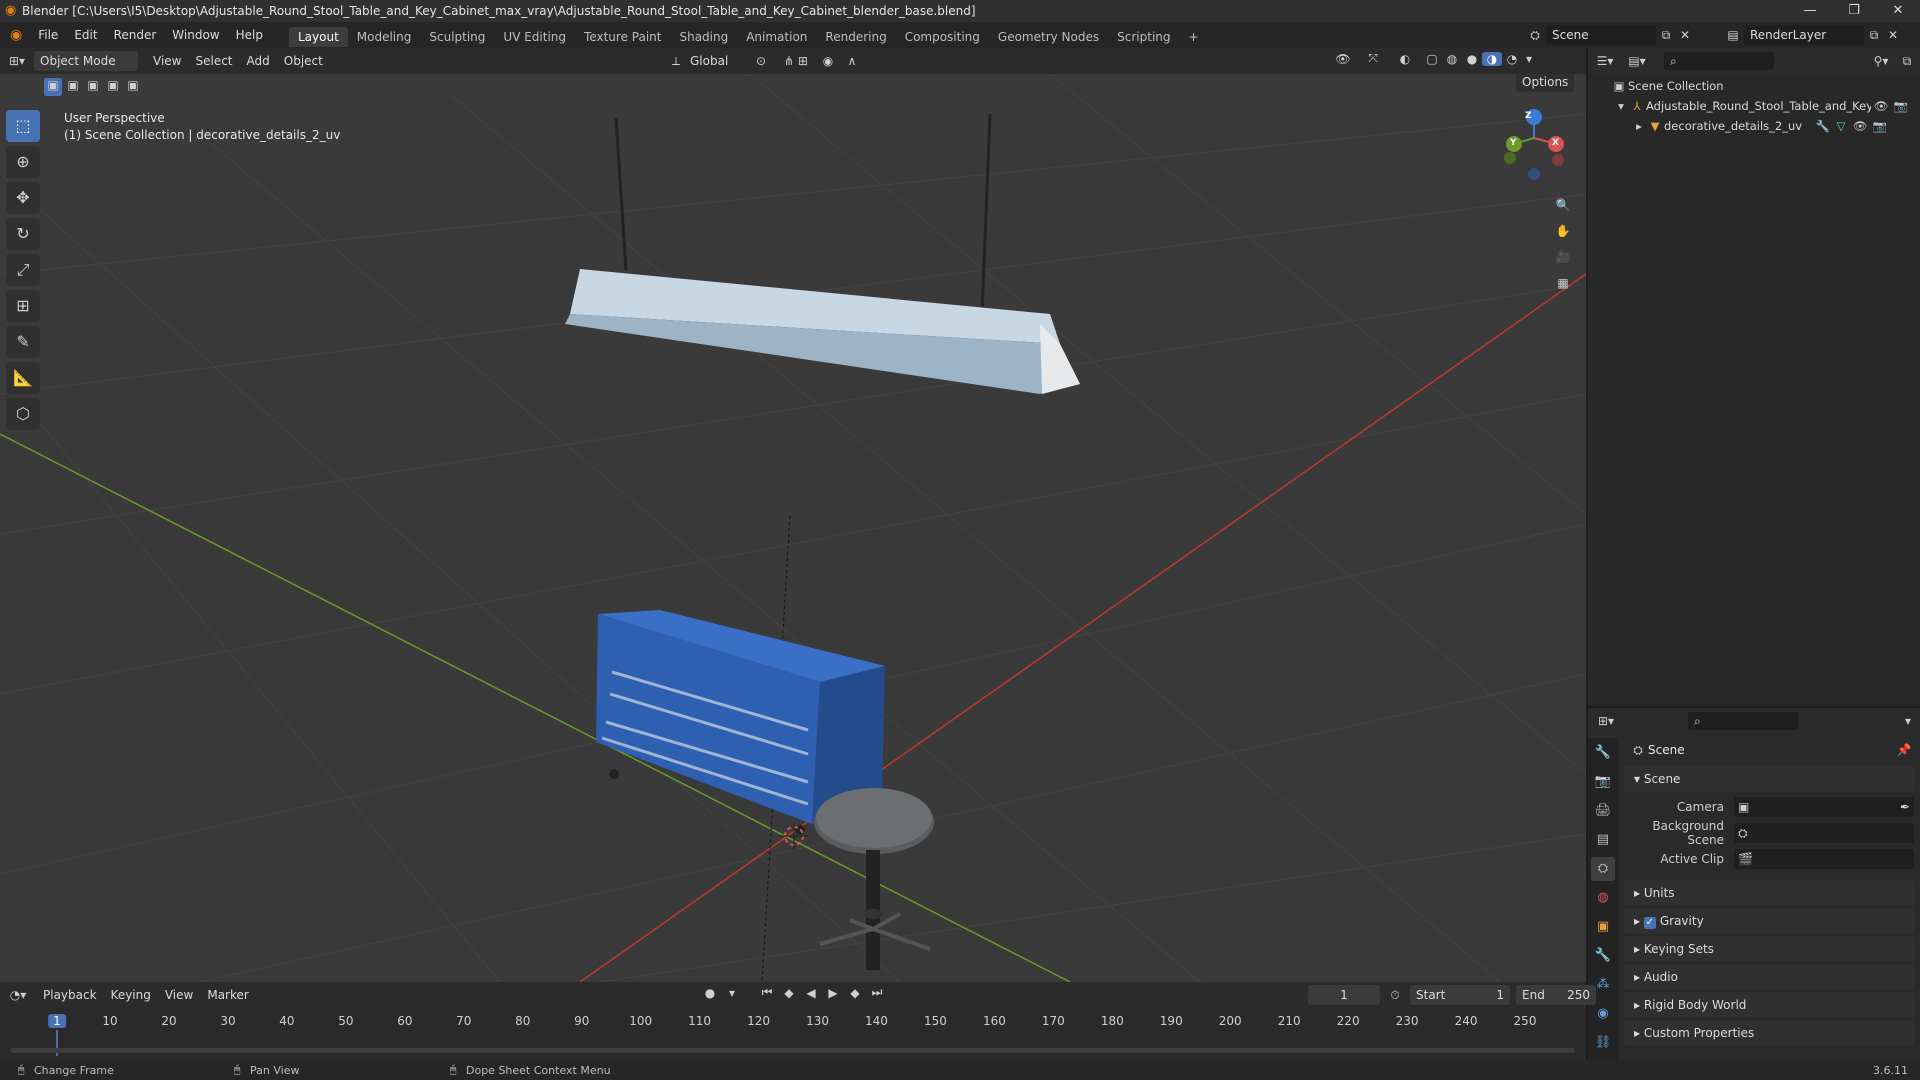  I want to click on timeline-editor-type-icon: ◔▾, so click(18, 995).